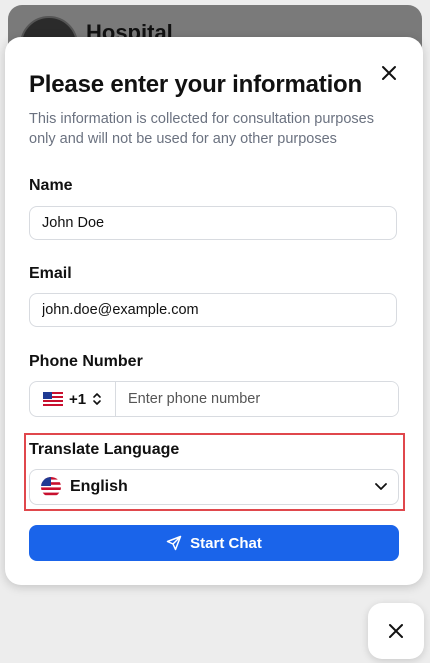  Describe the element at coordinates (77, 399) in the screenshot. I see `dial-code: +1` at that location.